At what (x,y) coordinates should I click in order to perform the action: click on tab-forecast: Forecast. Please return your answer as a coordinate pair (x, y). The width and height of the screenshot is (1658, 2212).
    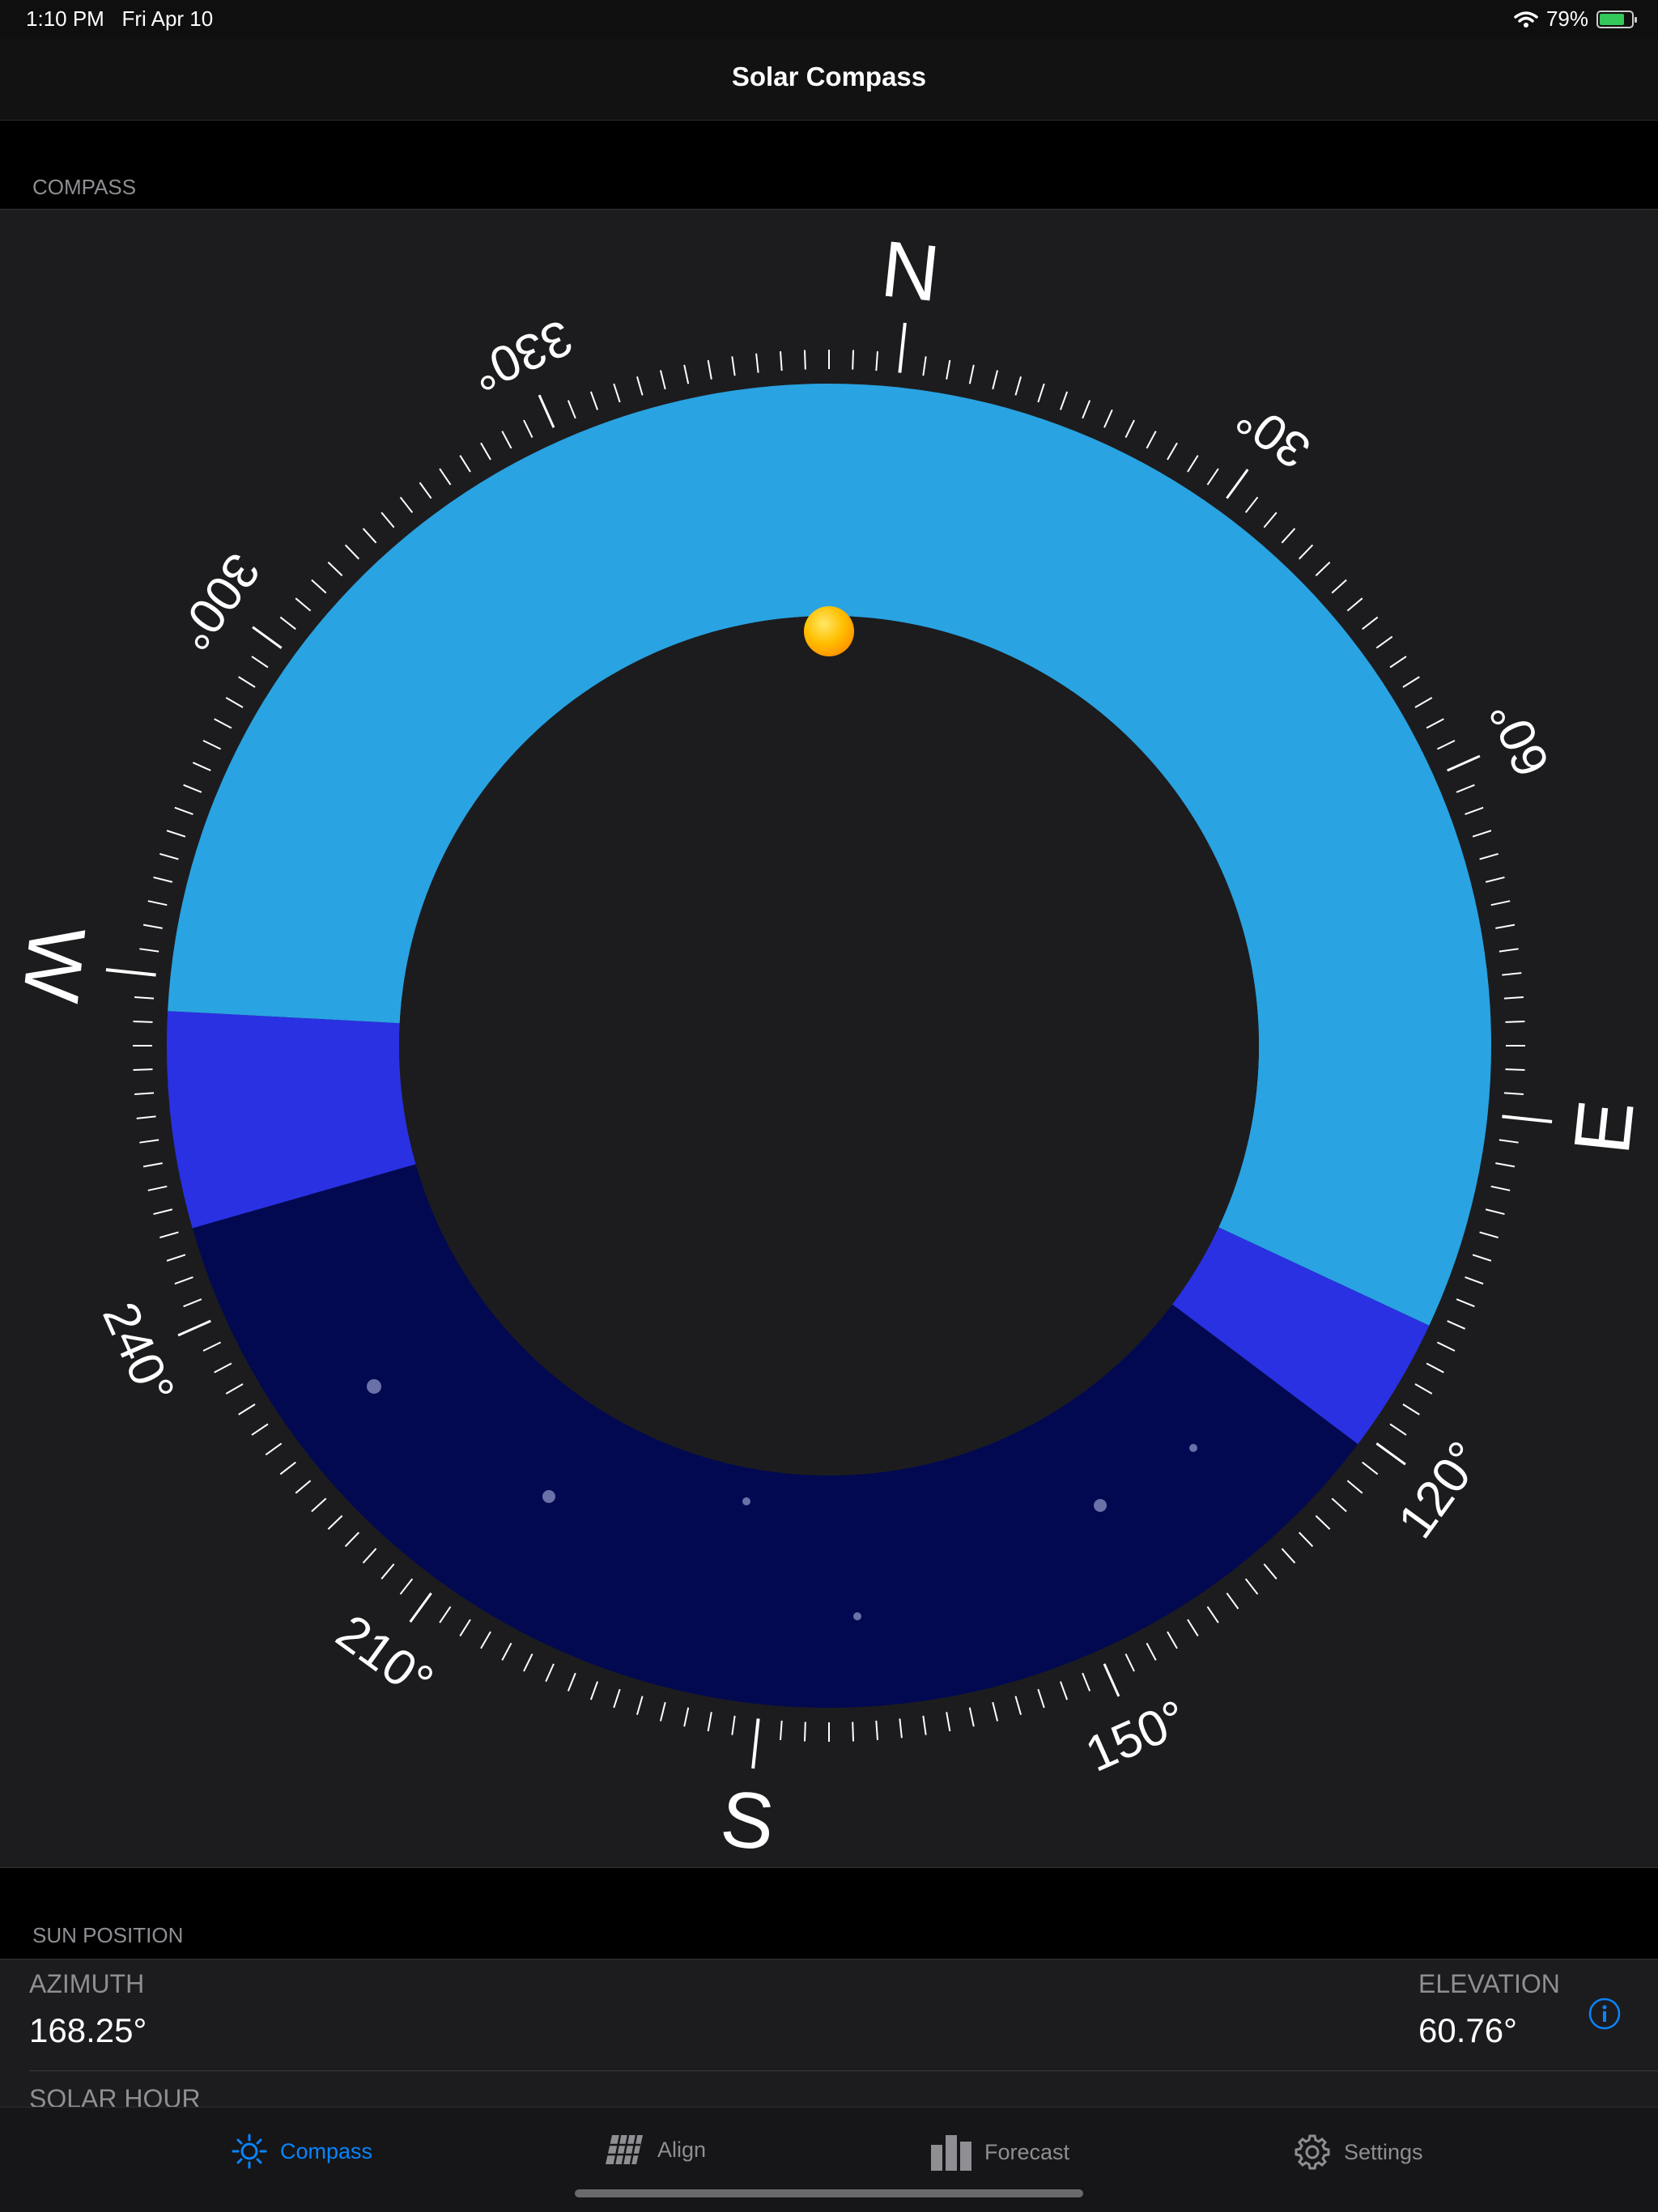
    Looking at the image, I should click on (1000, 2152).